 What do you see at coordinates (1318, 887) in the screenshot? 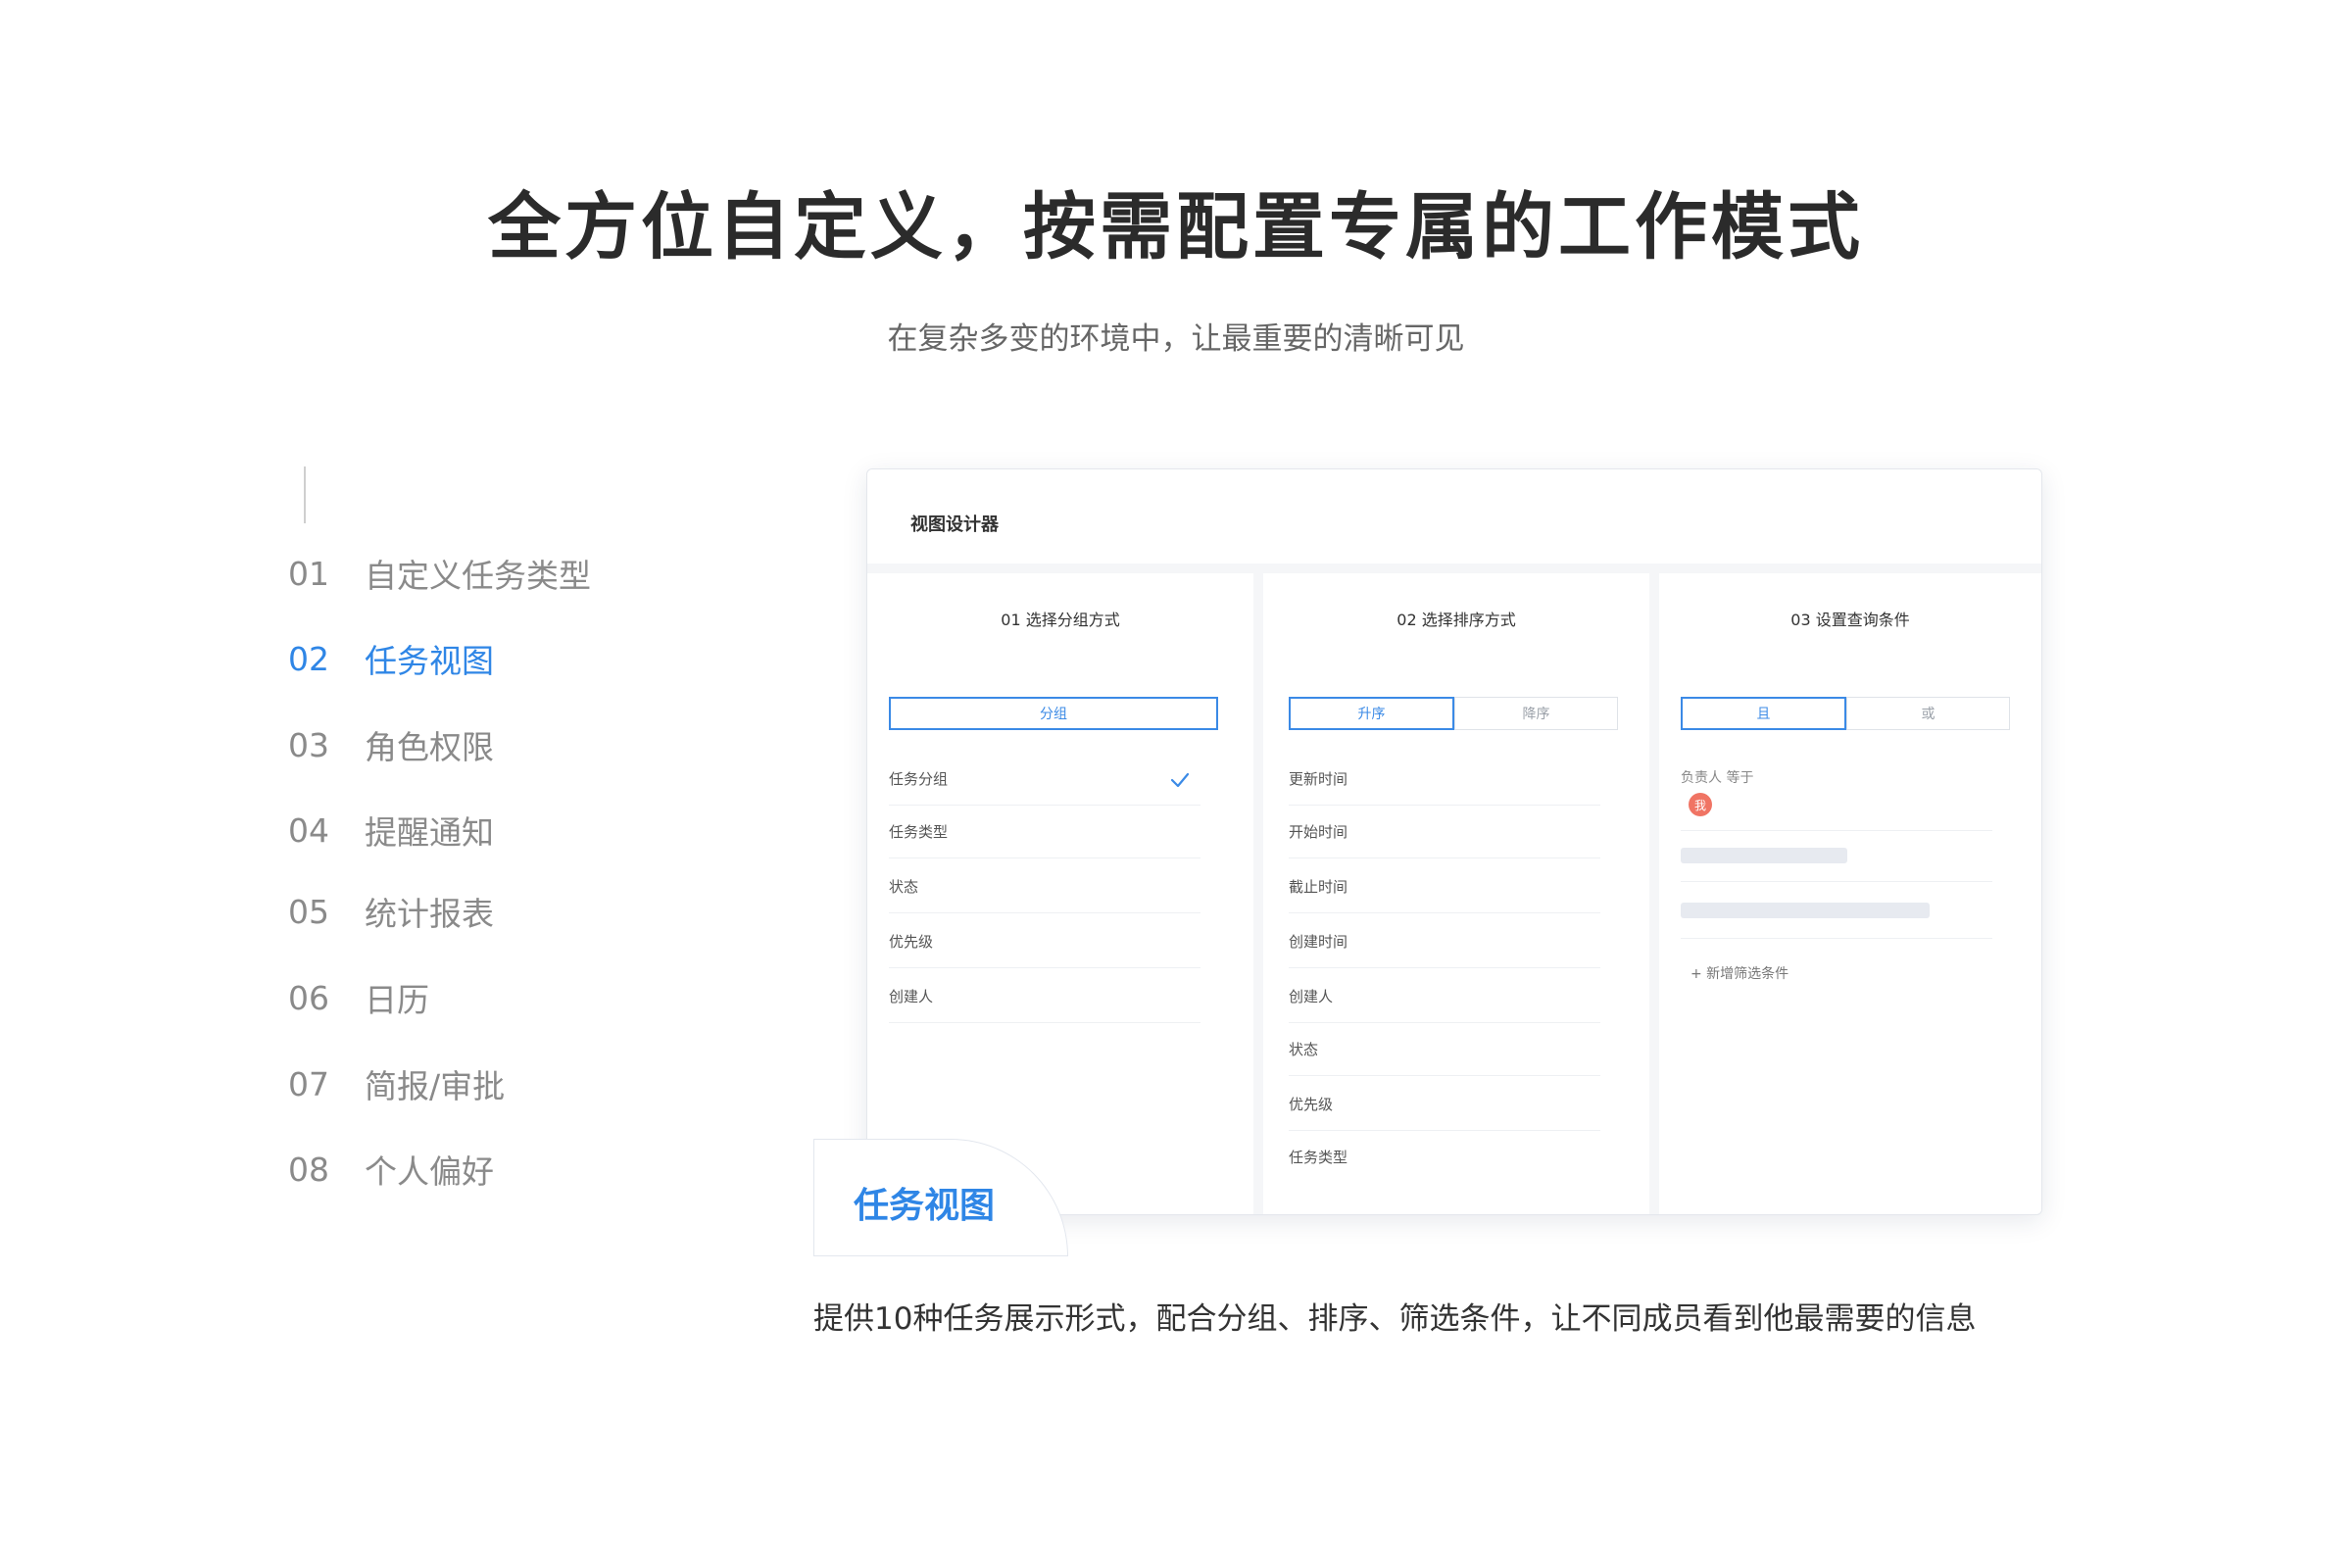
I see `option-label: 截止时间` at bounding box center [1318, 887].